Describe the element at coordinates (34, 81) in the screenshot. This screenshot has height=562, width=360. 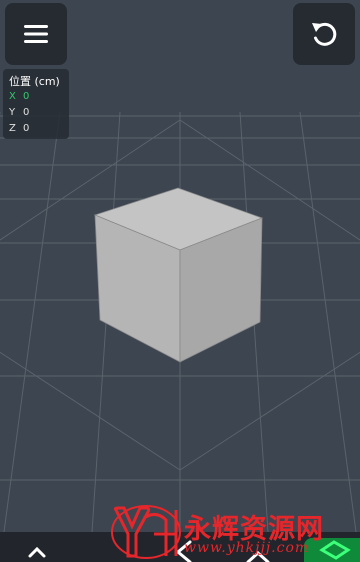
I see `position-title: 位置 (cm)` at that location.